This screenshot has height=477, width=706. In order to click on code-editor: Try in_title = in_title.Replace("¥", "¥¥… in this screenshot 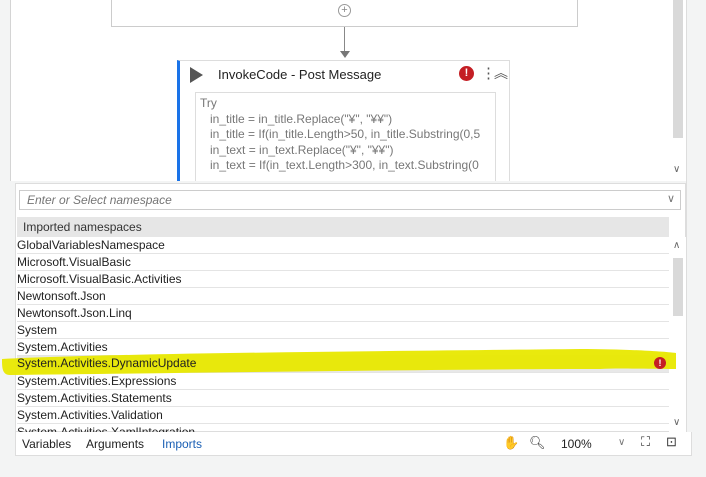, I will do `click(345, 136)`.